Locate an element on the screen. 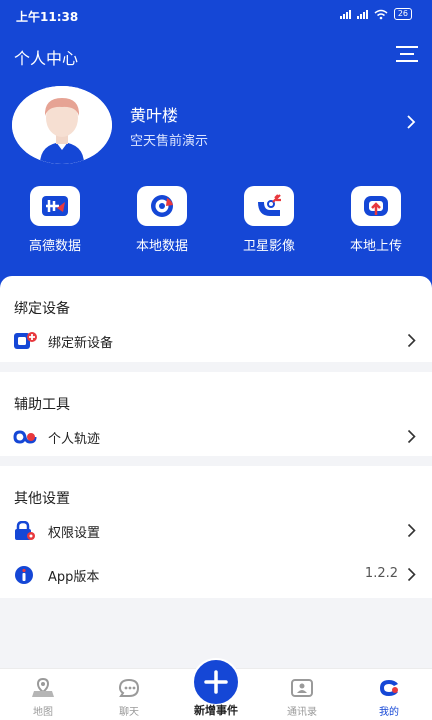 This screenshot has height=720, width=432. tools-section: 辅助工具 个人轨迹 is located at coordinates (216, 414).